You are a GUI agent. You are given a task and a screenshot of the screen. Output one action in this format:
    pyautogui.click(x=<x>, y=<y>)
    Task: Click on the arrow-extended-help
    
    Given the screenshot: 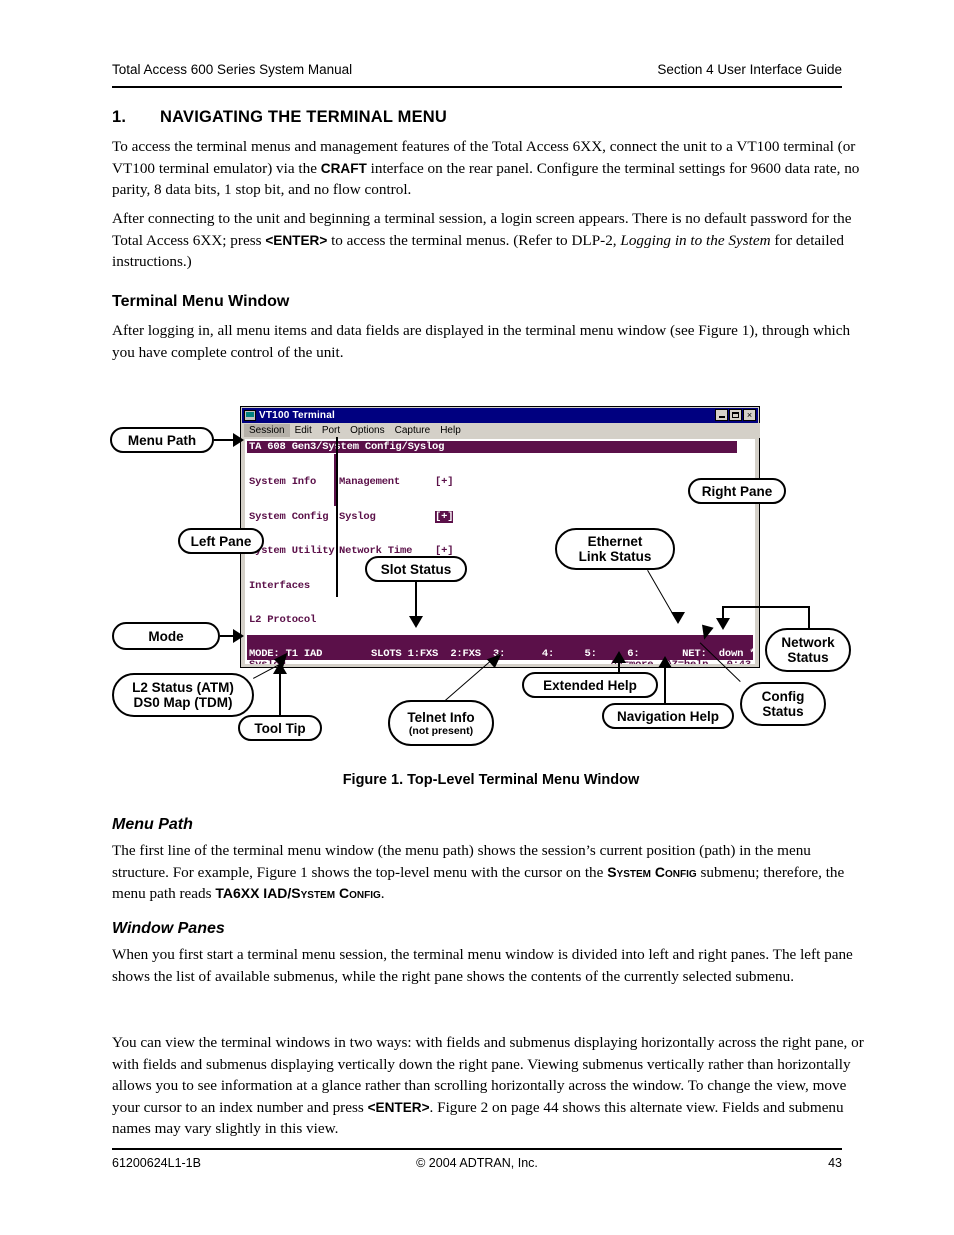 What is the action you would take?
    pyautogui.click(x=619, y=657)
    